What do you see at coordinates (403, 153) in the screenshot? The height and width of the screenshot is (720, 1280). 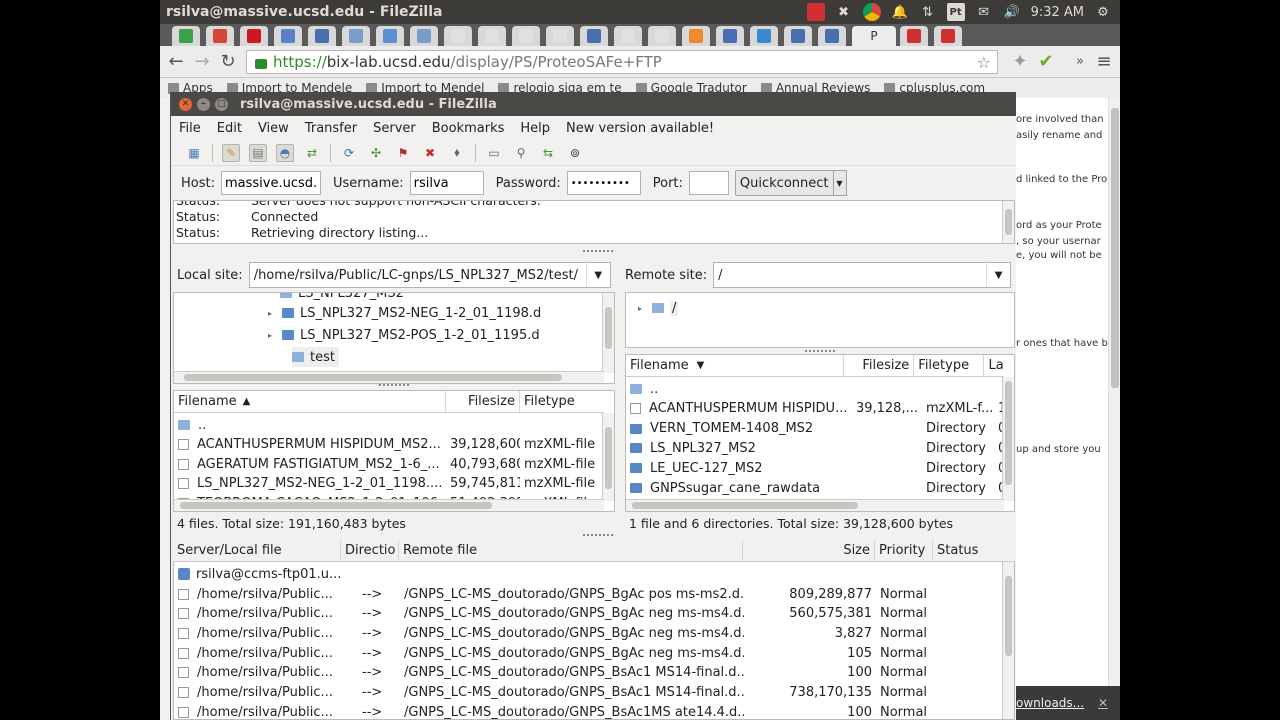 I see `cancel-operation-icon: ⚑` at bounding box center [403, 153].